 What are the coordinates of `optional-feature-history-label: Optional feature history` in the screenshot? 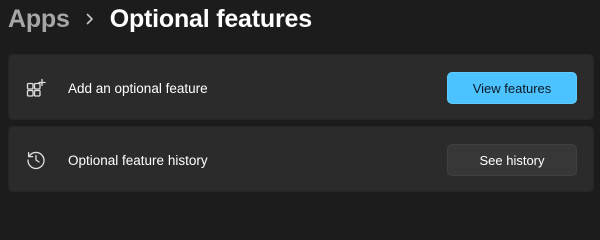 It's located at (138, 160).